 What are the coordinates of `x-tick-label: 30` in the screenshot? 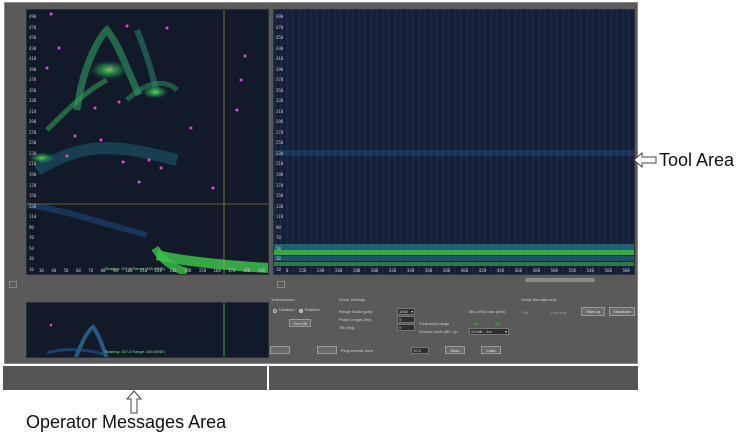 It's located at (41, 270).